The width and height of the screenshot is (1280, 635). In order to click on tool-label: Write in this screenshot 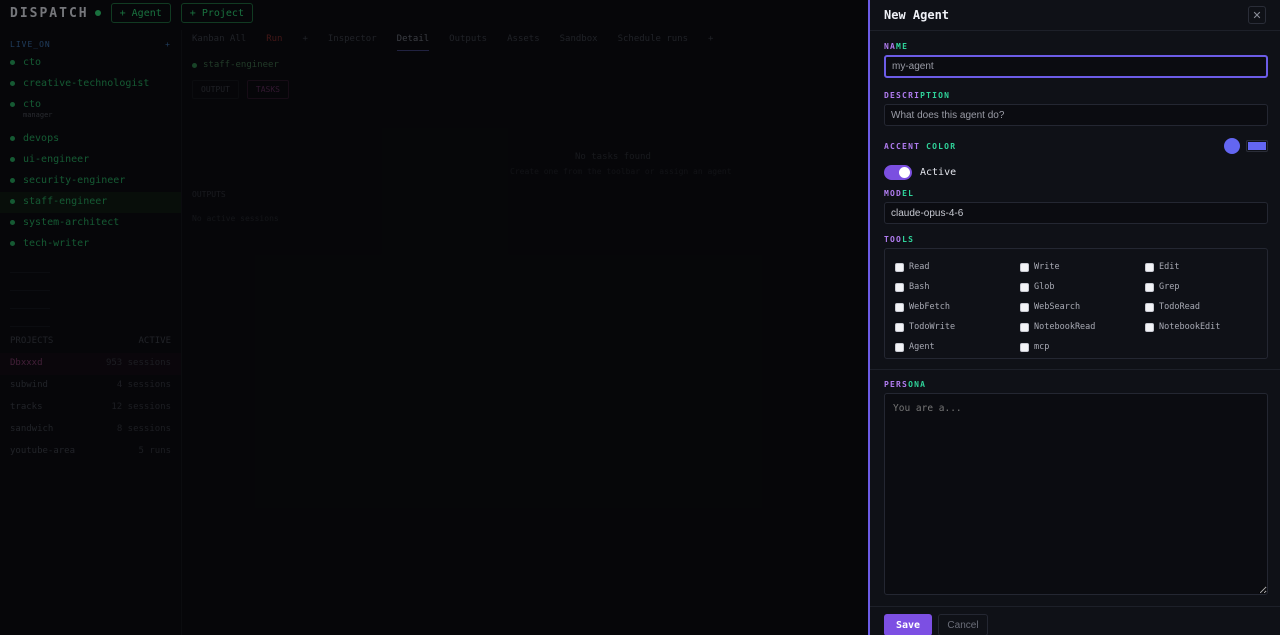, I will do `click(1047, 267)`.